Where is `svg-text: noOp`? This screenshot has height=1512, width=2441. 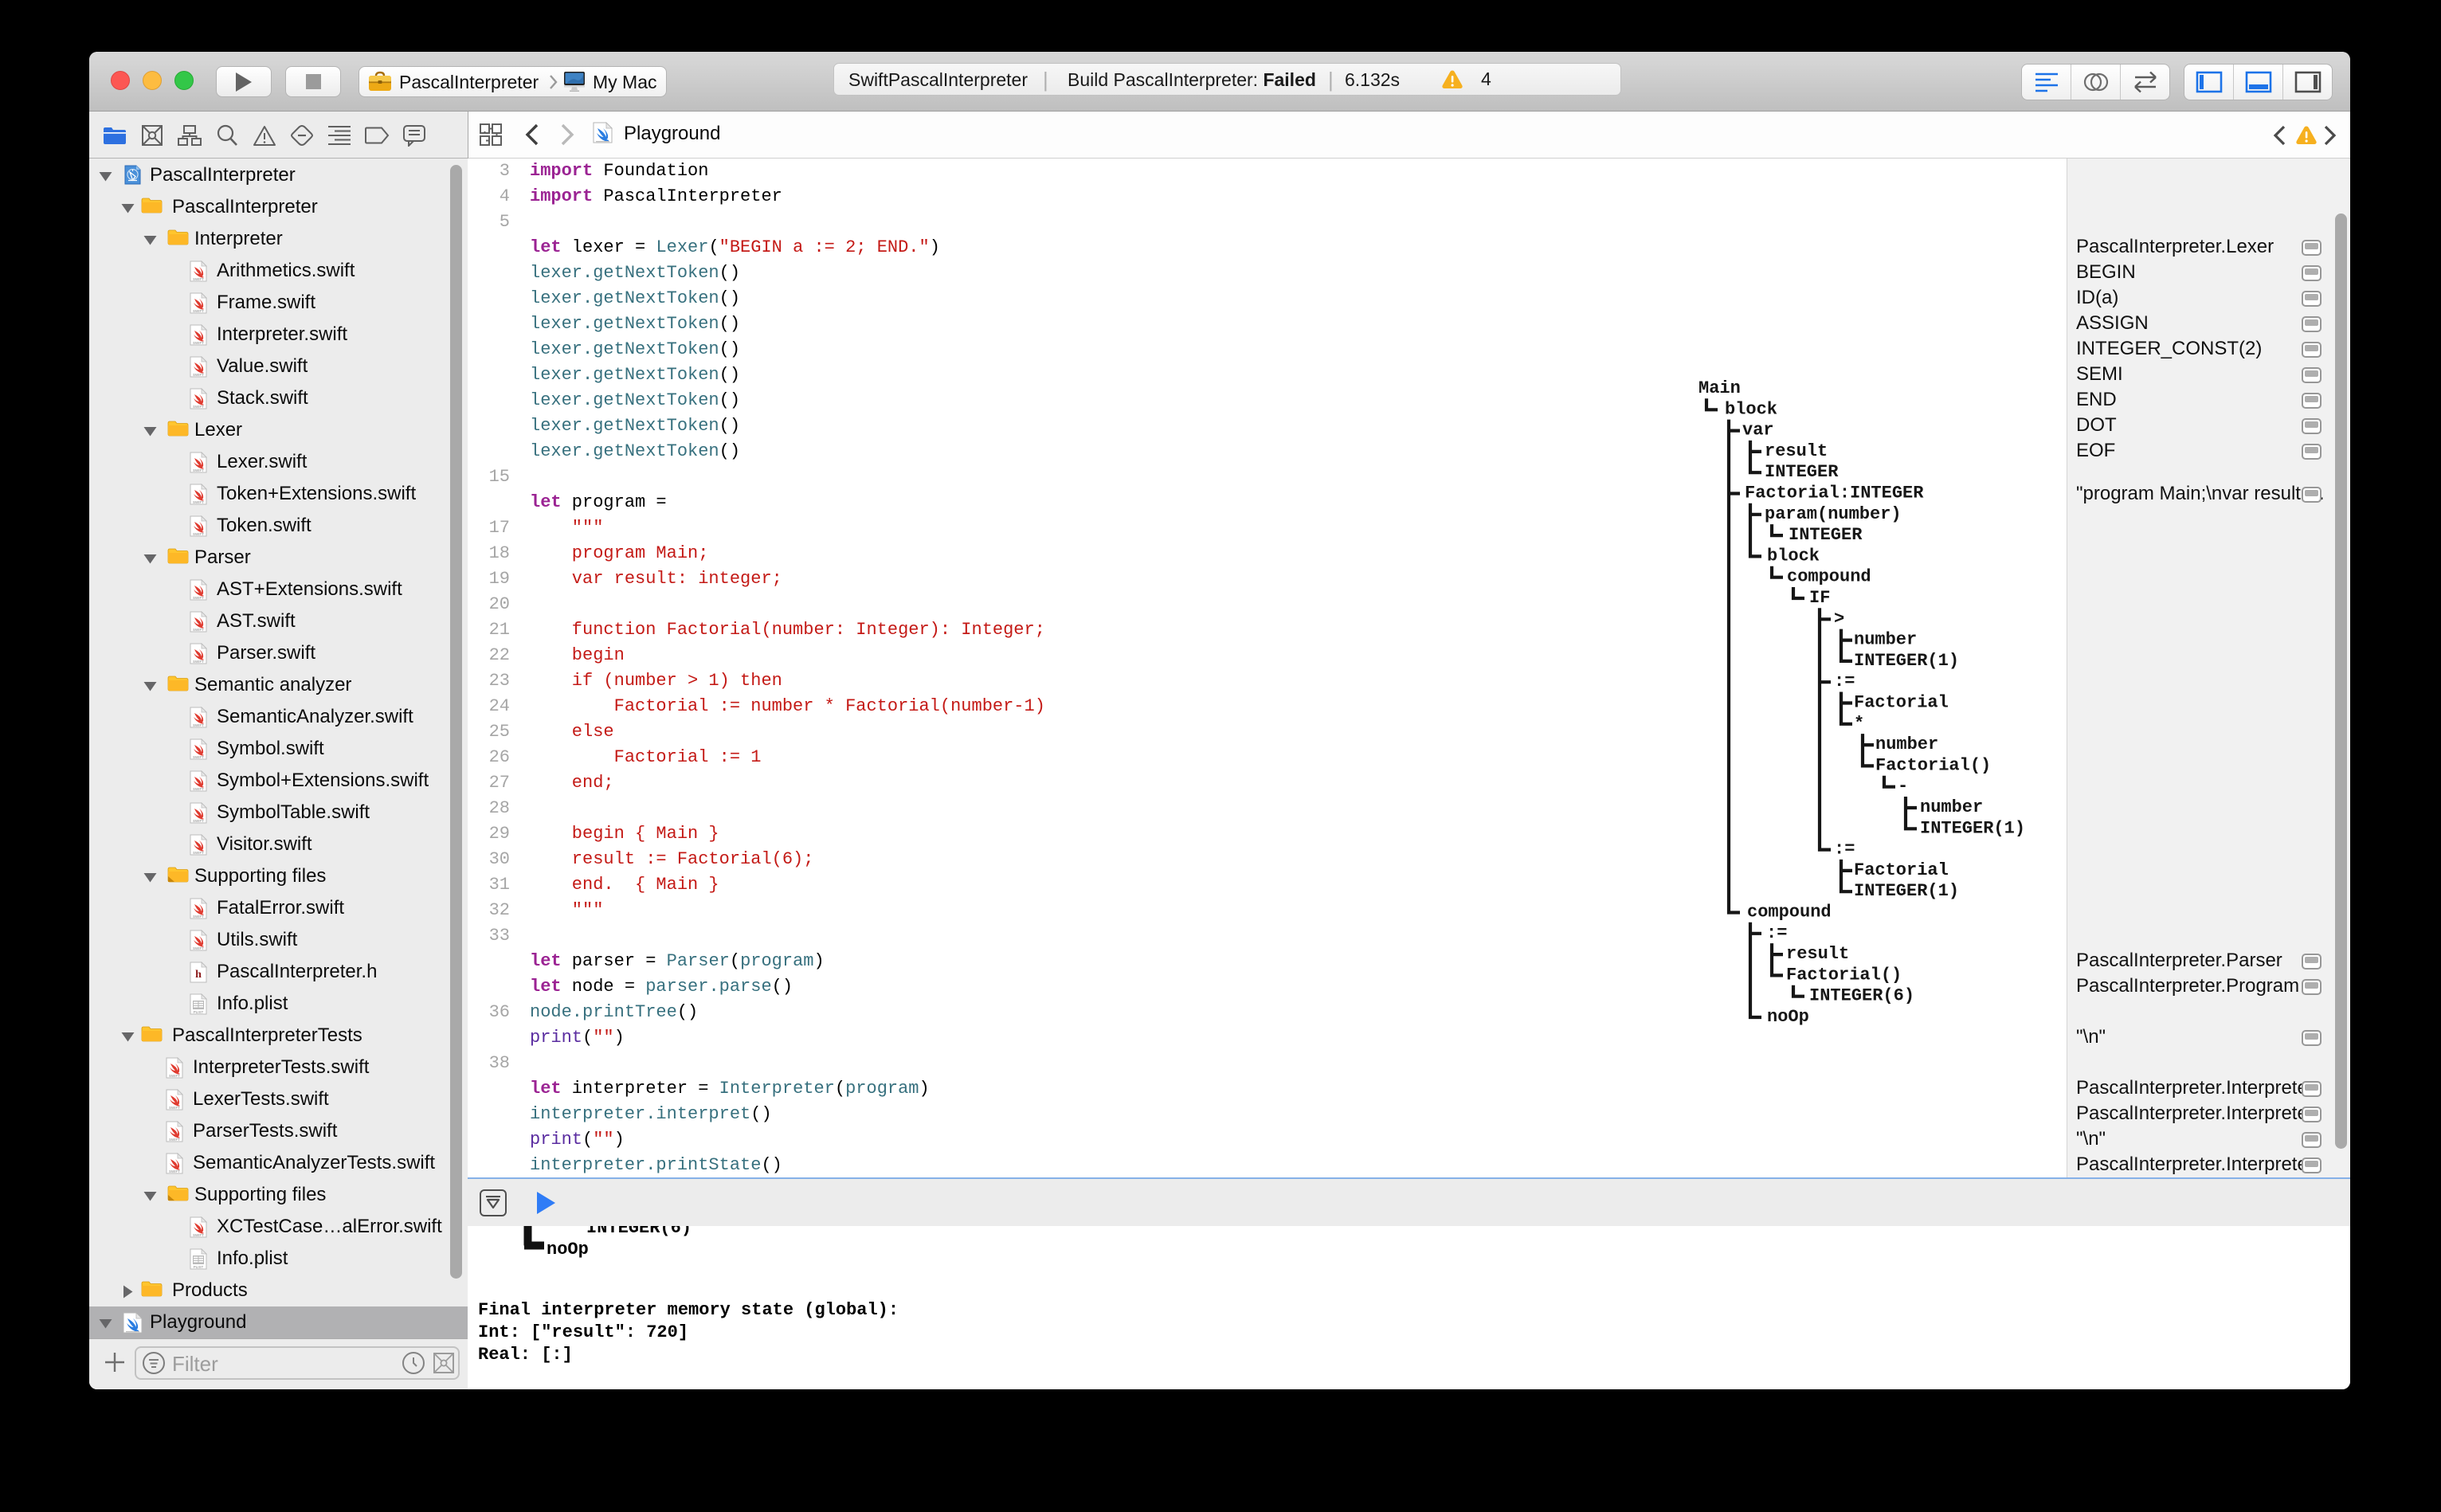
svg-text: noOp is located at coordinates (1788, 1017).